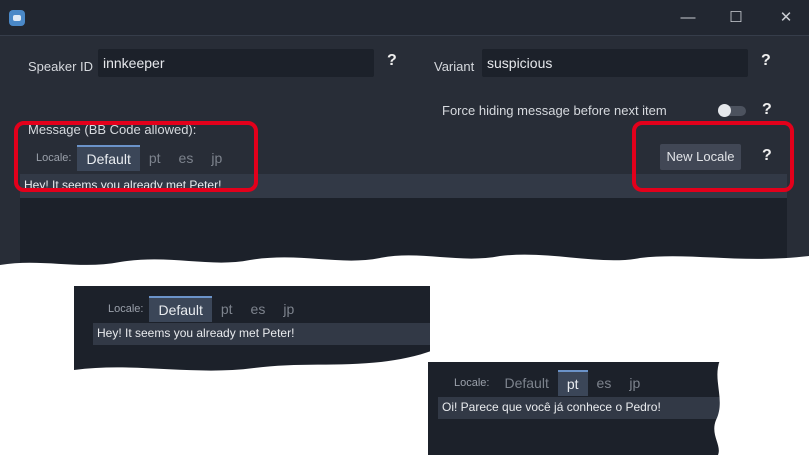  What do you see at coordinates (180, 309) in the screenshot?
I see `crop1-tab-default: Default` at bounding box center [180, 309].